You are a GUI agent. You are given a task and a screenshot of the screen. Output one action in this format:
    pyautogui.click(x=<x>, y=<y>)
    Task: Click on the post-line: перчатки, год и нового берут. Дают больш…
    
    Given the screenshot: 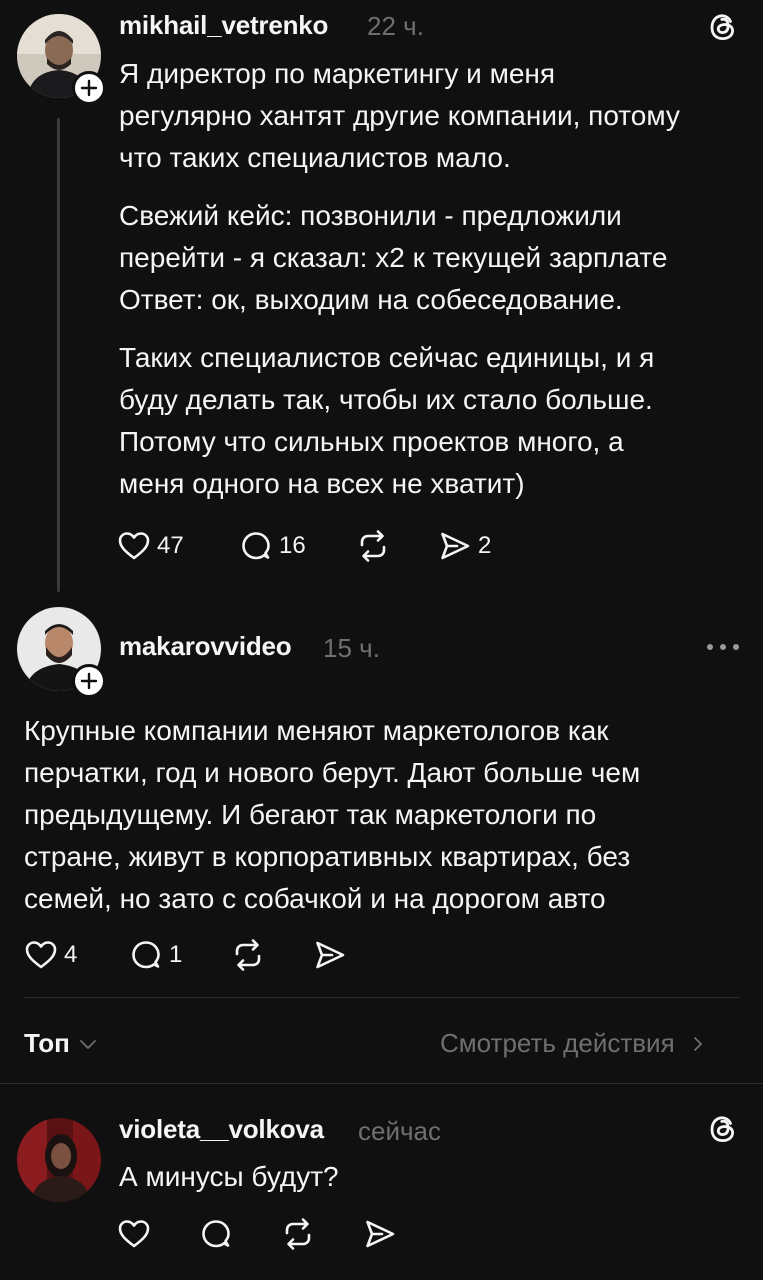 What is the action you would take?
    pyautogui.click(x=332, y=772)
    